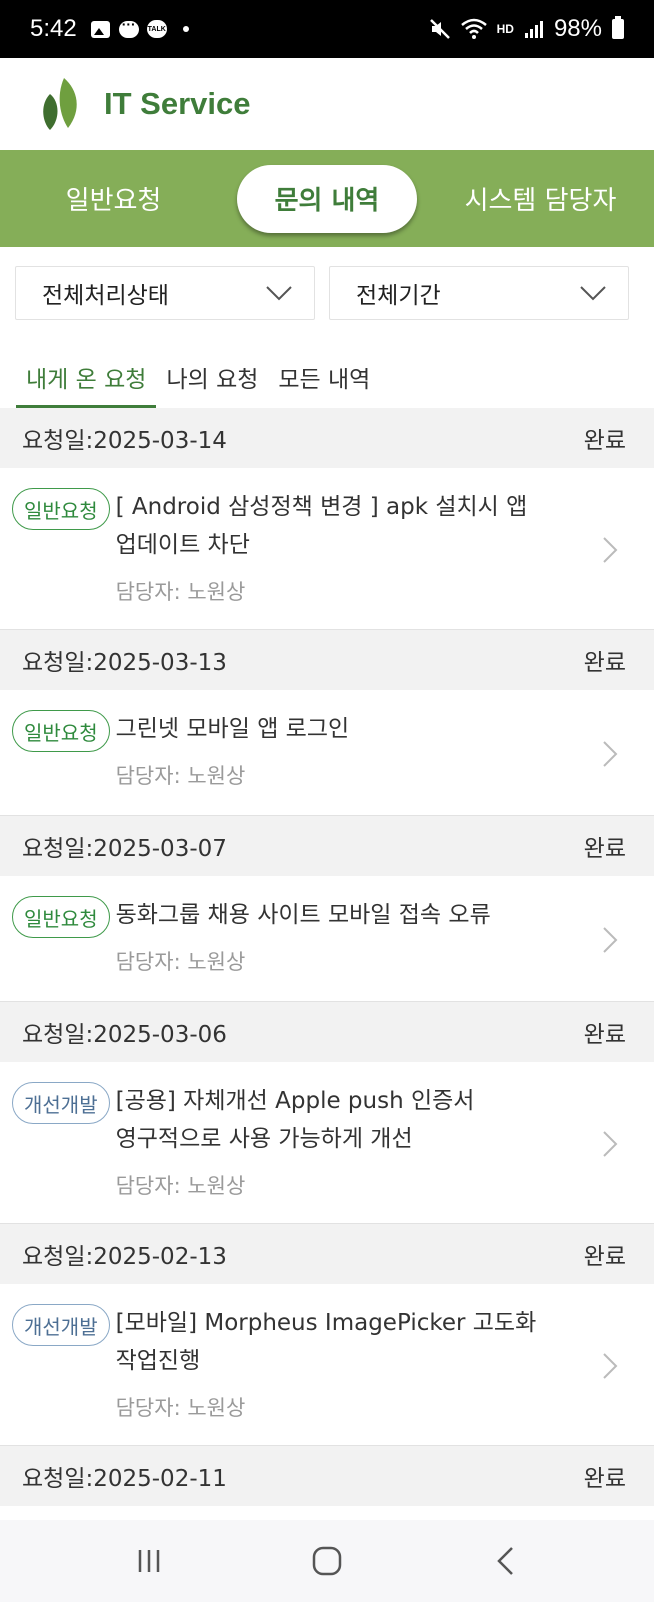 This screenshot has height=1602, width=654. Describe the element at coordinates (124, 663) in the screenshot. I see `request-date: 요청일:2025-03-13` at that location.